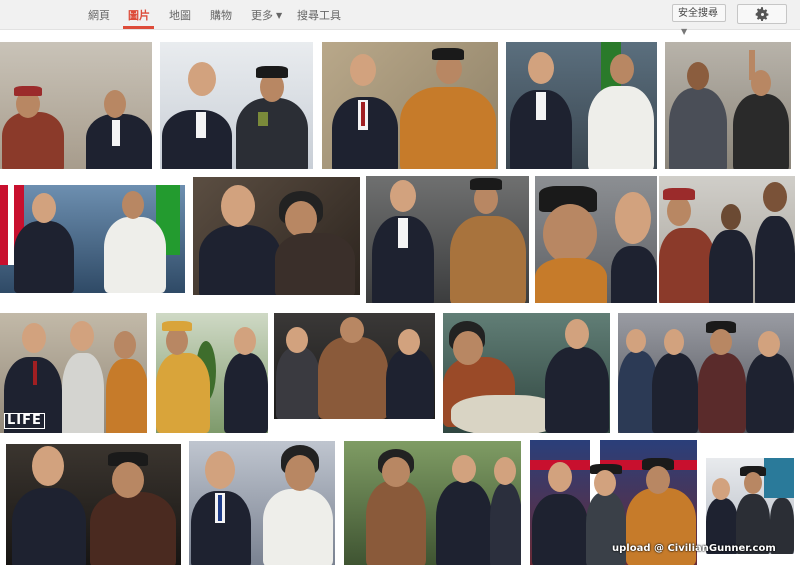  I want to click on upload-watermark: upload @ CivilianGunner.com, so click(694, 548).